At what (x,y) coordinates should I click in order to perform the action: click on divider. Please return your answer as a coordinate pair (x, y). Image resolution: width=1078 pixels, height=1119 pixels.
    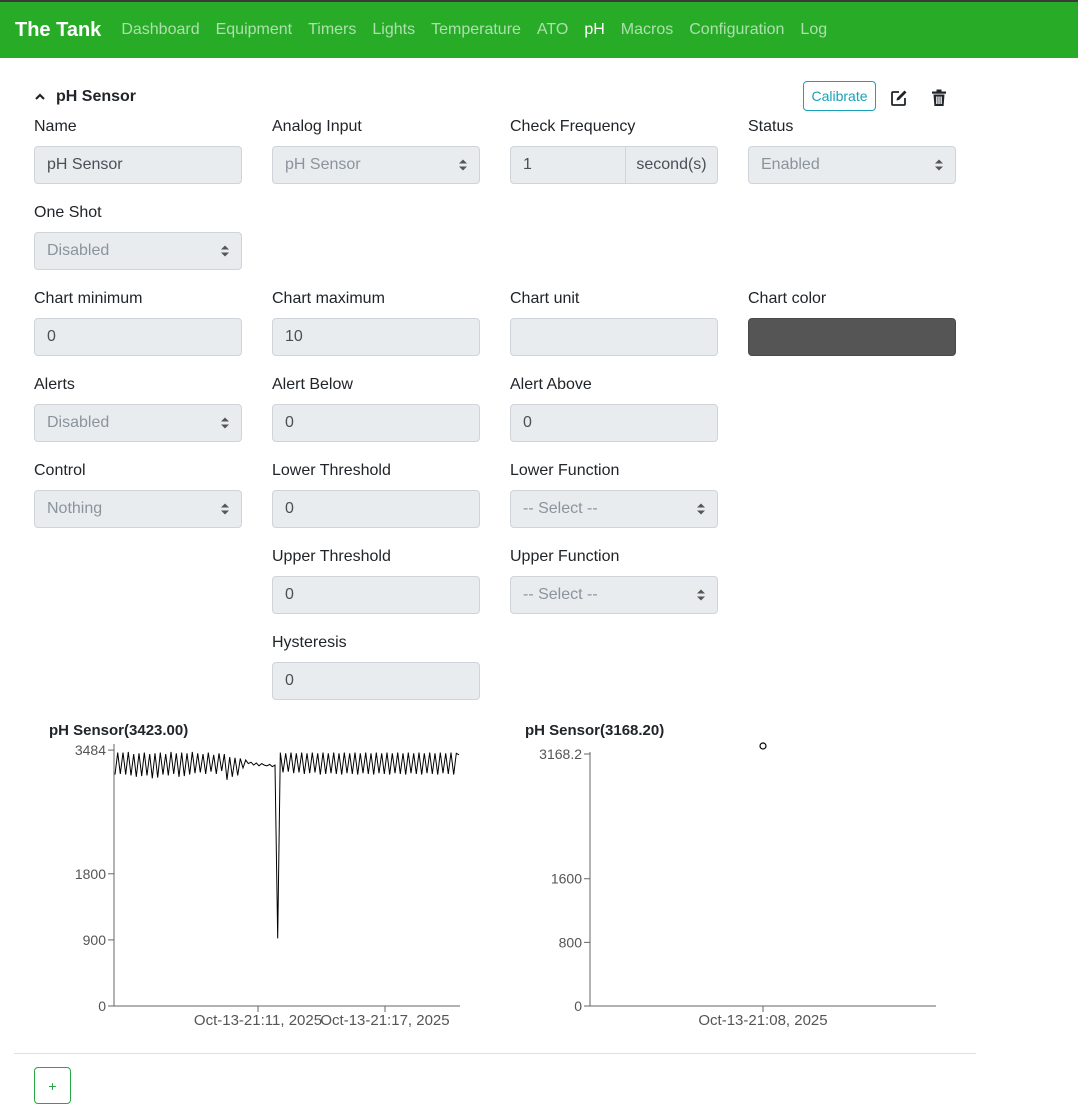
    Looking at the image, I should click on (495, 1053).